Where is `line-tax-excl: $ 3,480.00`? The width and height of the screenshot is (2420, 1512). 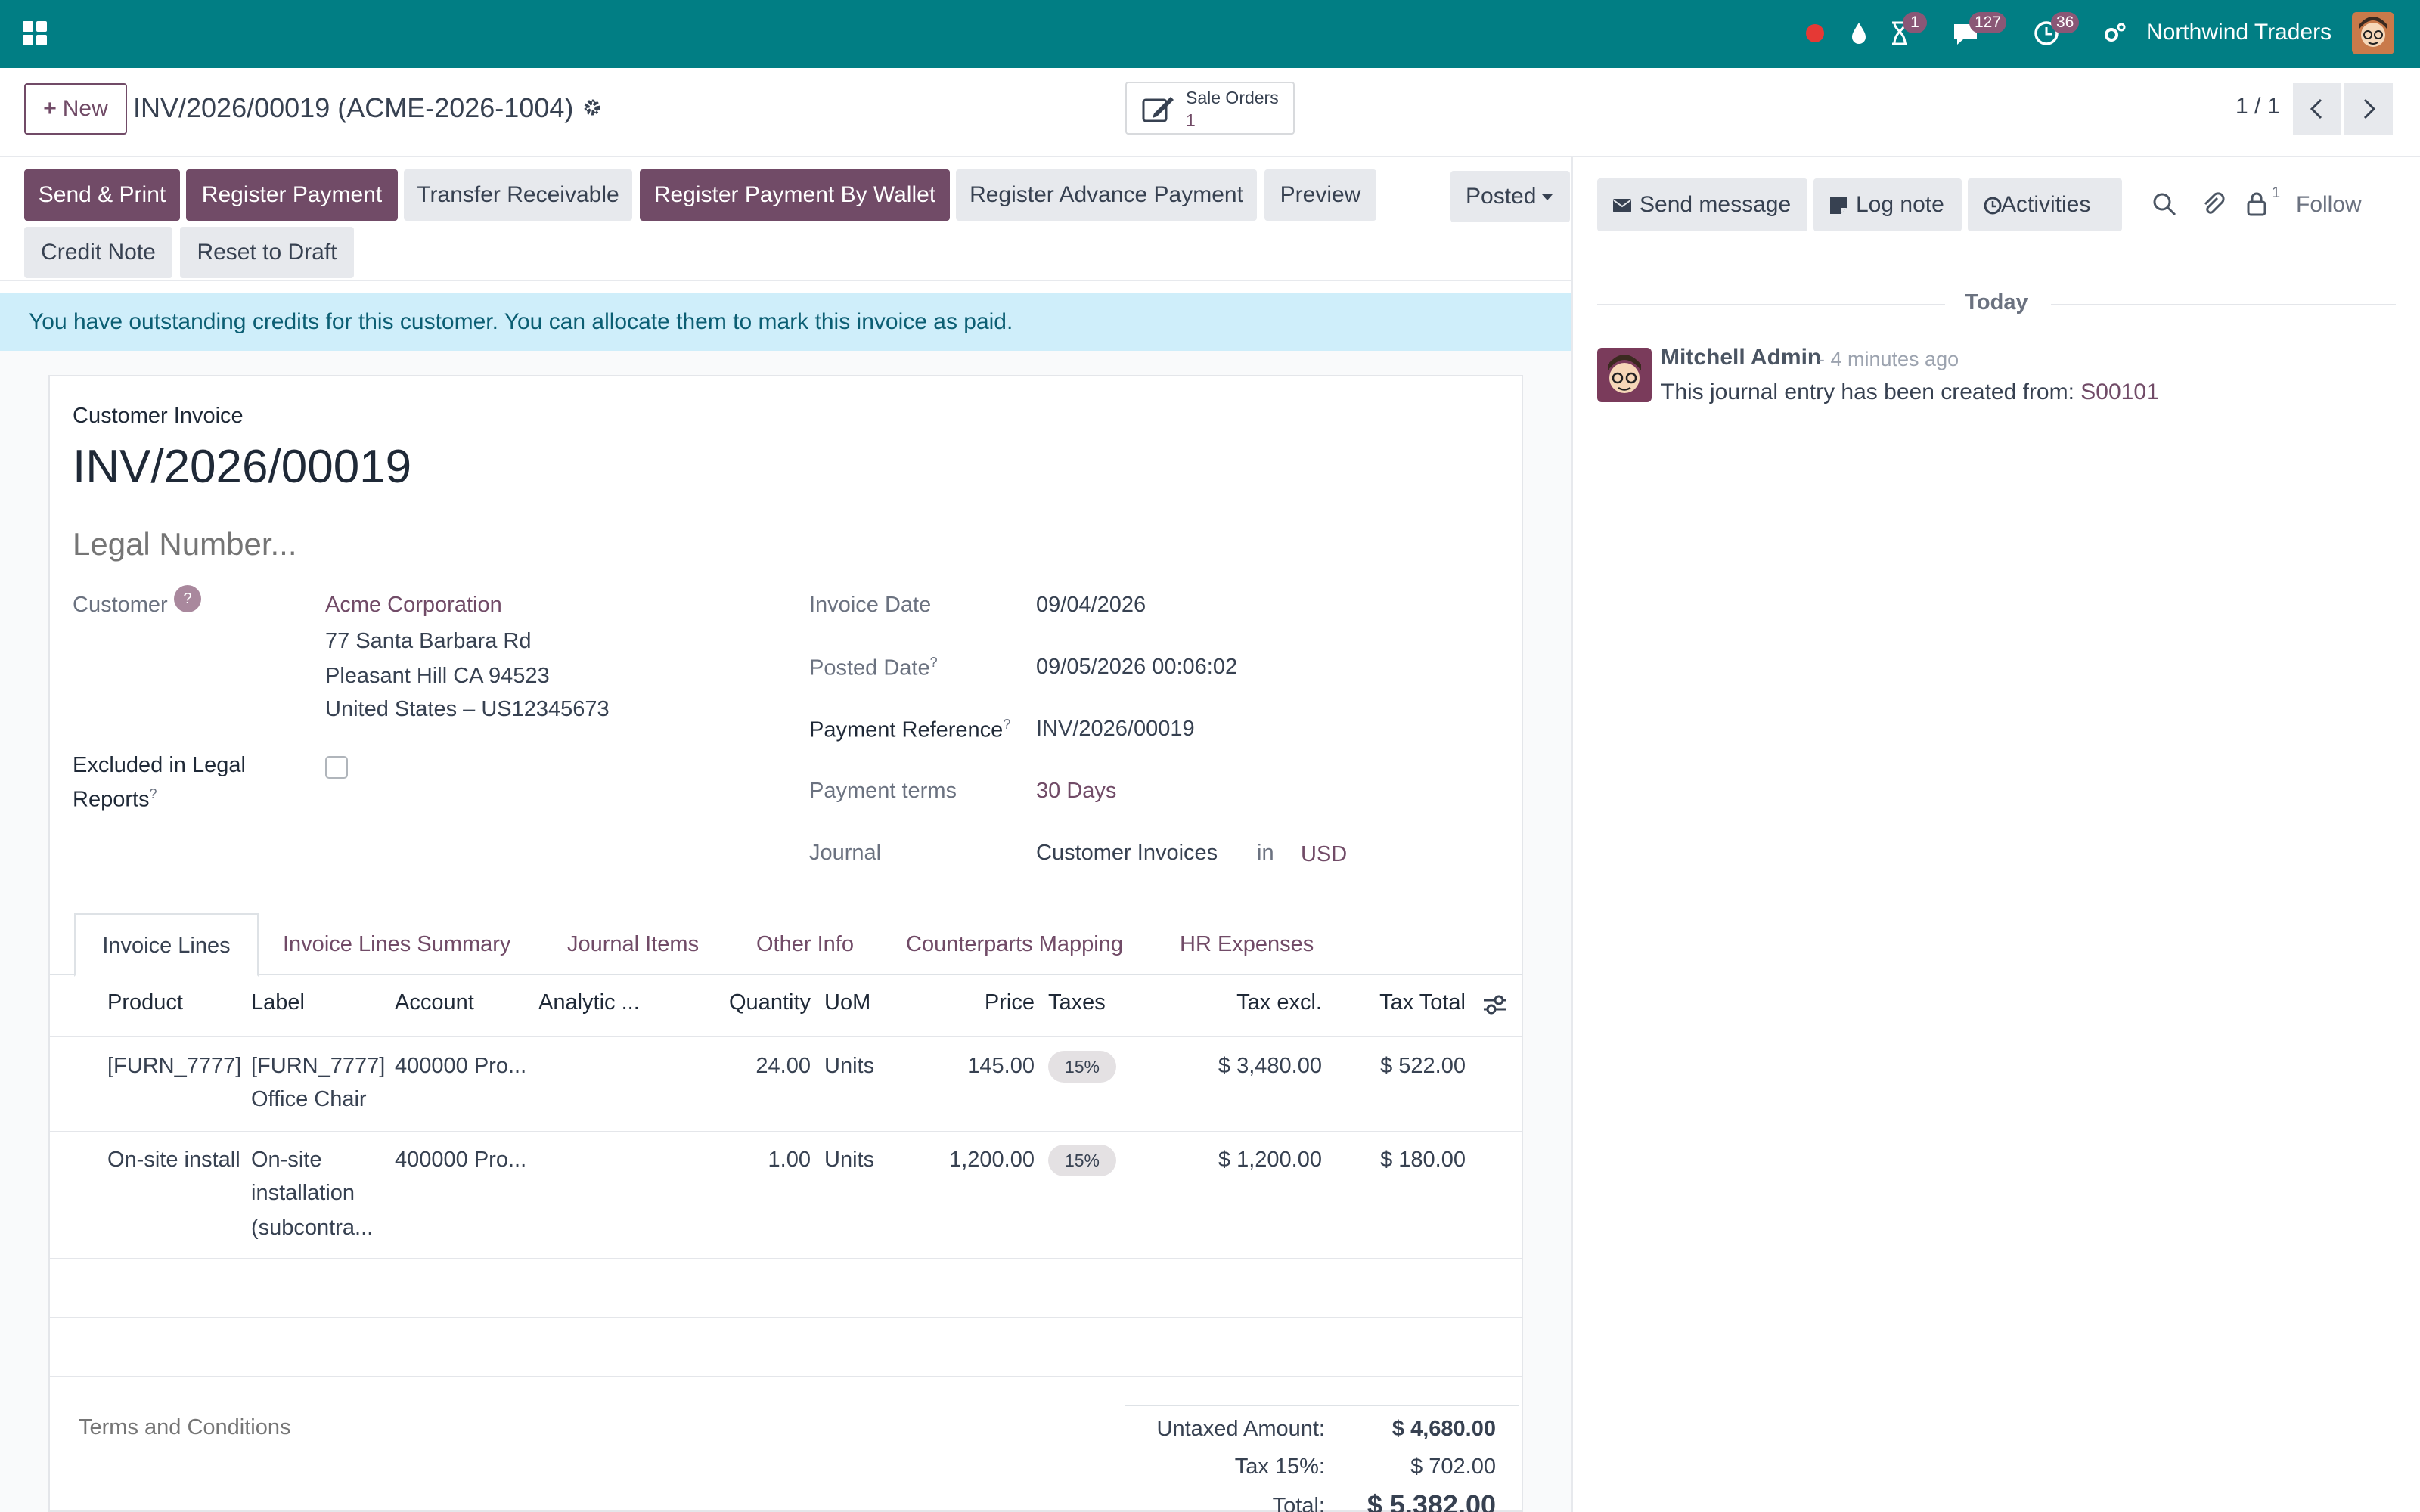 line-tax-excl: $ 3,480.00 is located at coordinates (1270, 1066).